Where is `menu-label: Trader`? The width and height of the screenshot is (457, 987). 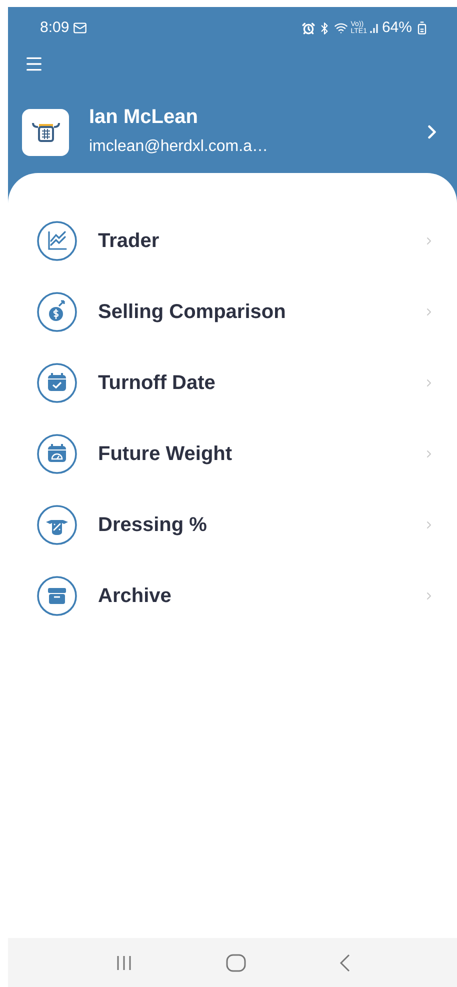 menu-label: Trader is located at coordinates (129, 241).